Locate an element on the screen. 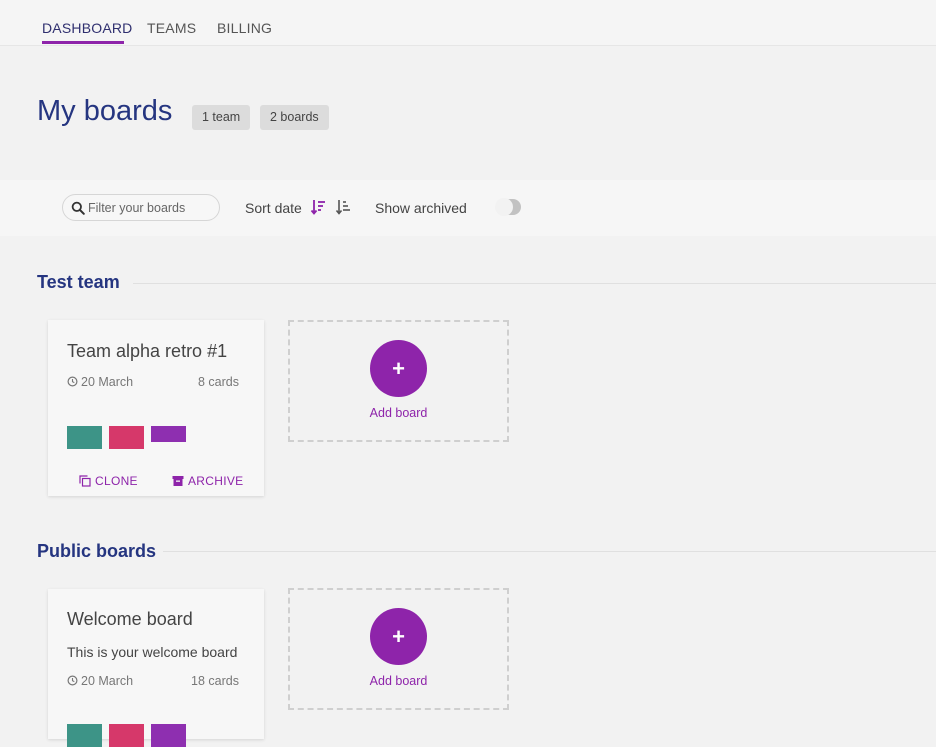 Image resolution: width=936 pixels, height=747 pixels. tab-dashboard: DASHBOARD is located at coordinates (87, 28).